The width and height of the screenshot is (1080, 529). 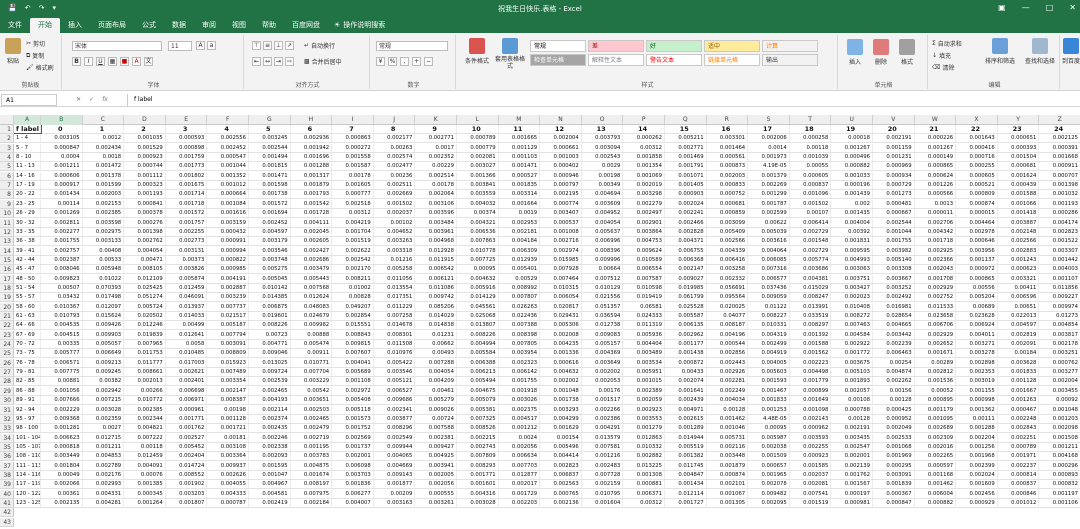 I want to click on table-cell: 0.001129, so click(x=520, y=147).